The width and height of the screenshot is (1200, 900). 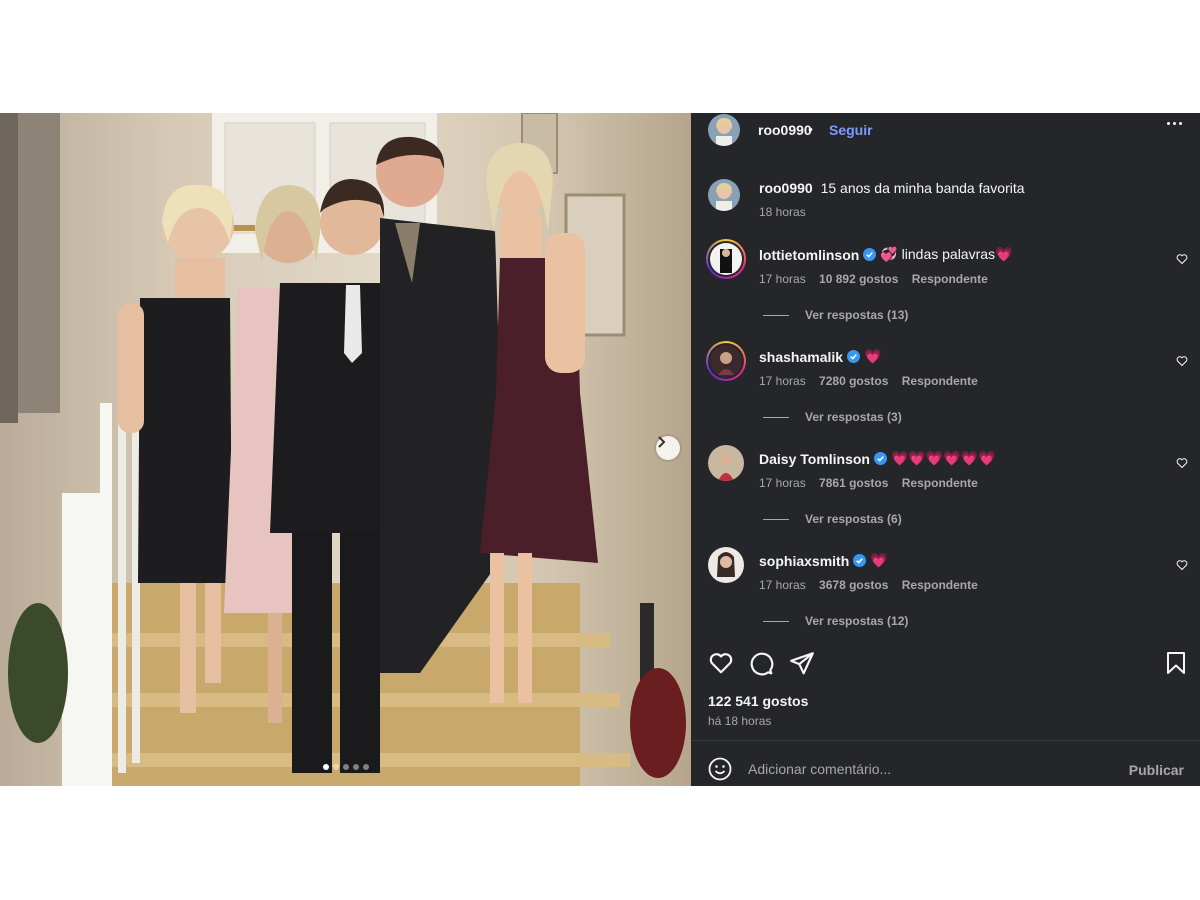 I want to click on caption-avatar, so click(x=724, y=195).